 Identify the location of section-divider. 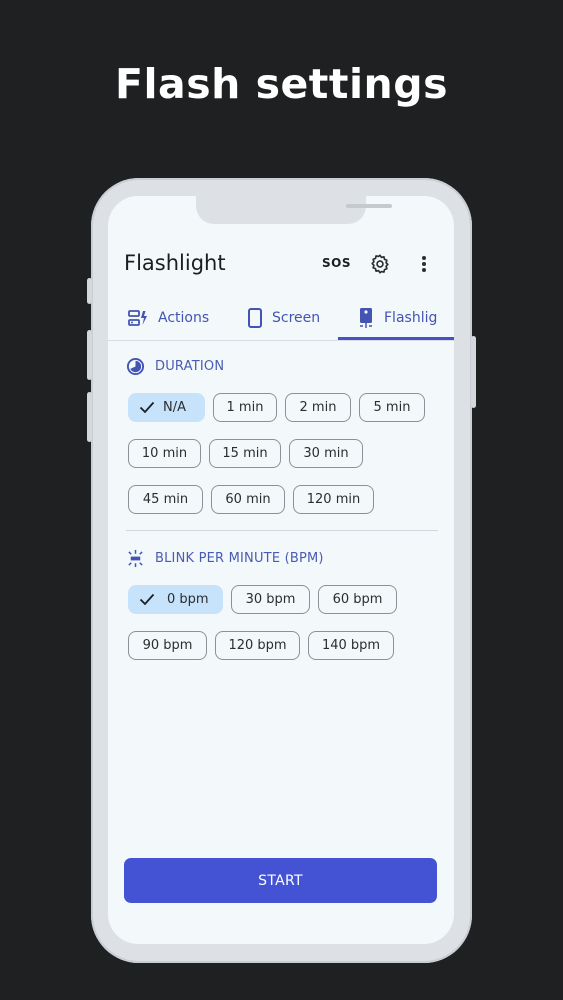
(282, 530).